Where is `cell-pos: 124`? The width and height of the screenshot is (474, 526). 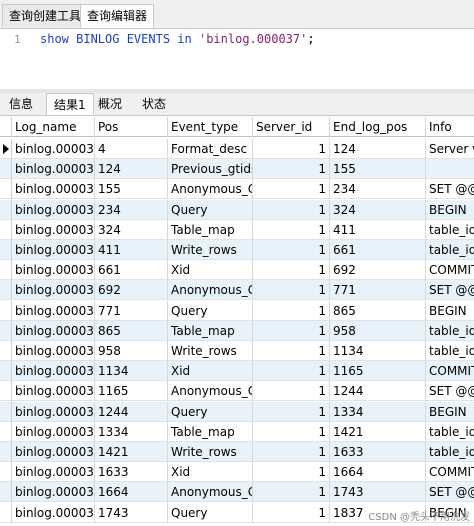 cell-pos: 124 is located at coordinates (131, 169).